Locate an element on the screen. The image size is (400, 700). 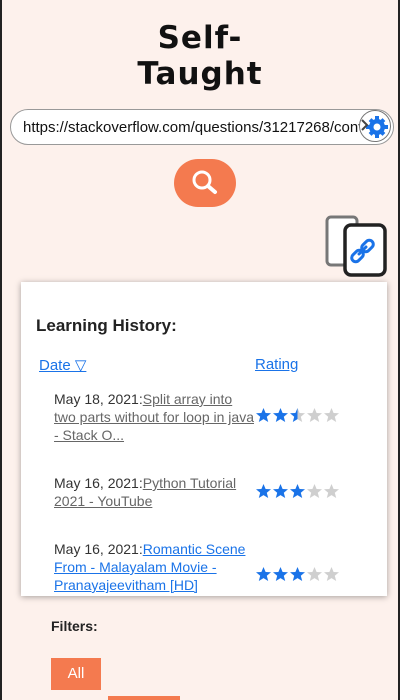
entry-date: May 18, 2021: is located at coordinates (98, 399).